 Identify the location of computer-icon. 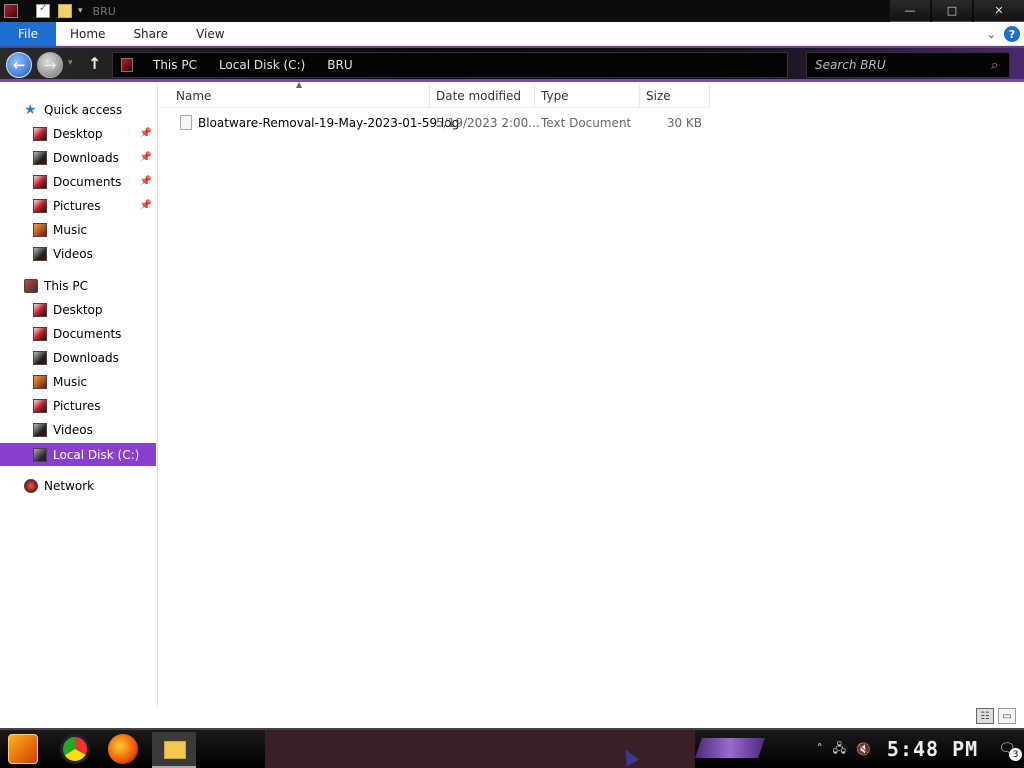
(31, 286).